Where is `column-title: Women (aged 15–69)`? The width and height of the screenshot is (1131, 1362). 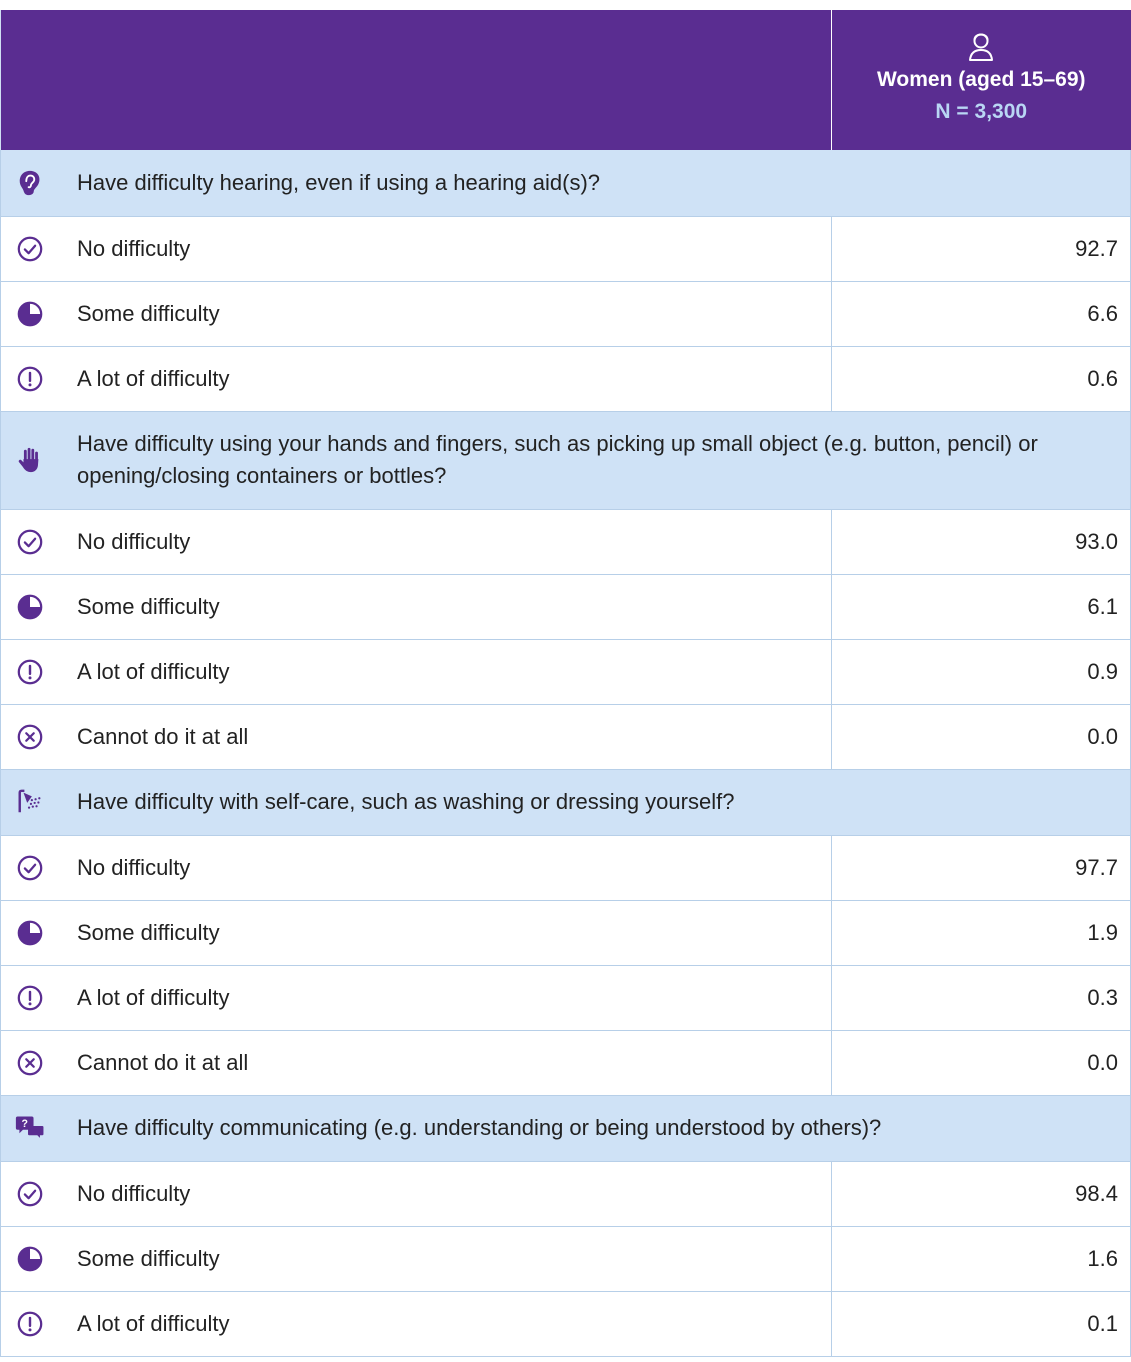 column-title: Women (aged 15–69) is located at coordinates (981, 79).